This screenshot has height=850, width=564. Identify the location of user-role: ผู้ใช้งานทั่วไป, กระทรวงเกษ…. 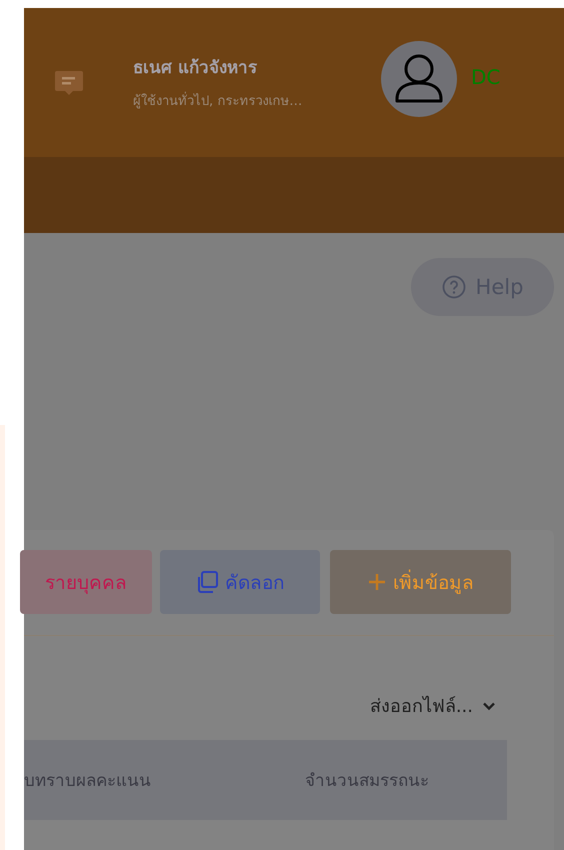
(253, 100).